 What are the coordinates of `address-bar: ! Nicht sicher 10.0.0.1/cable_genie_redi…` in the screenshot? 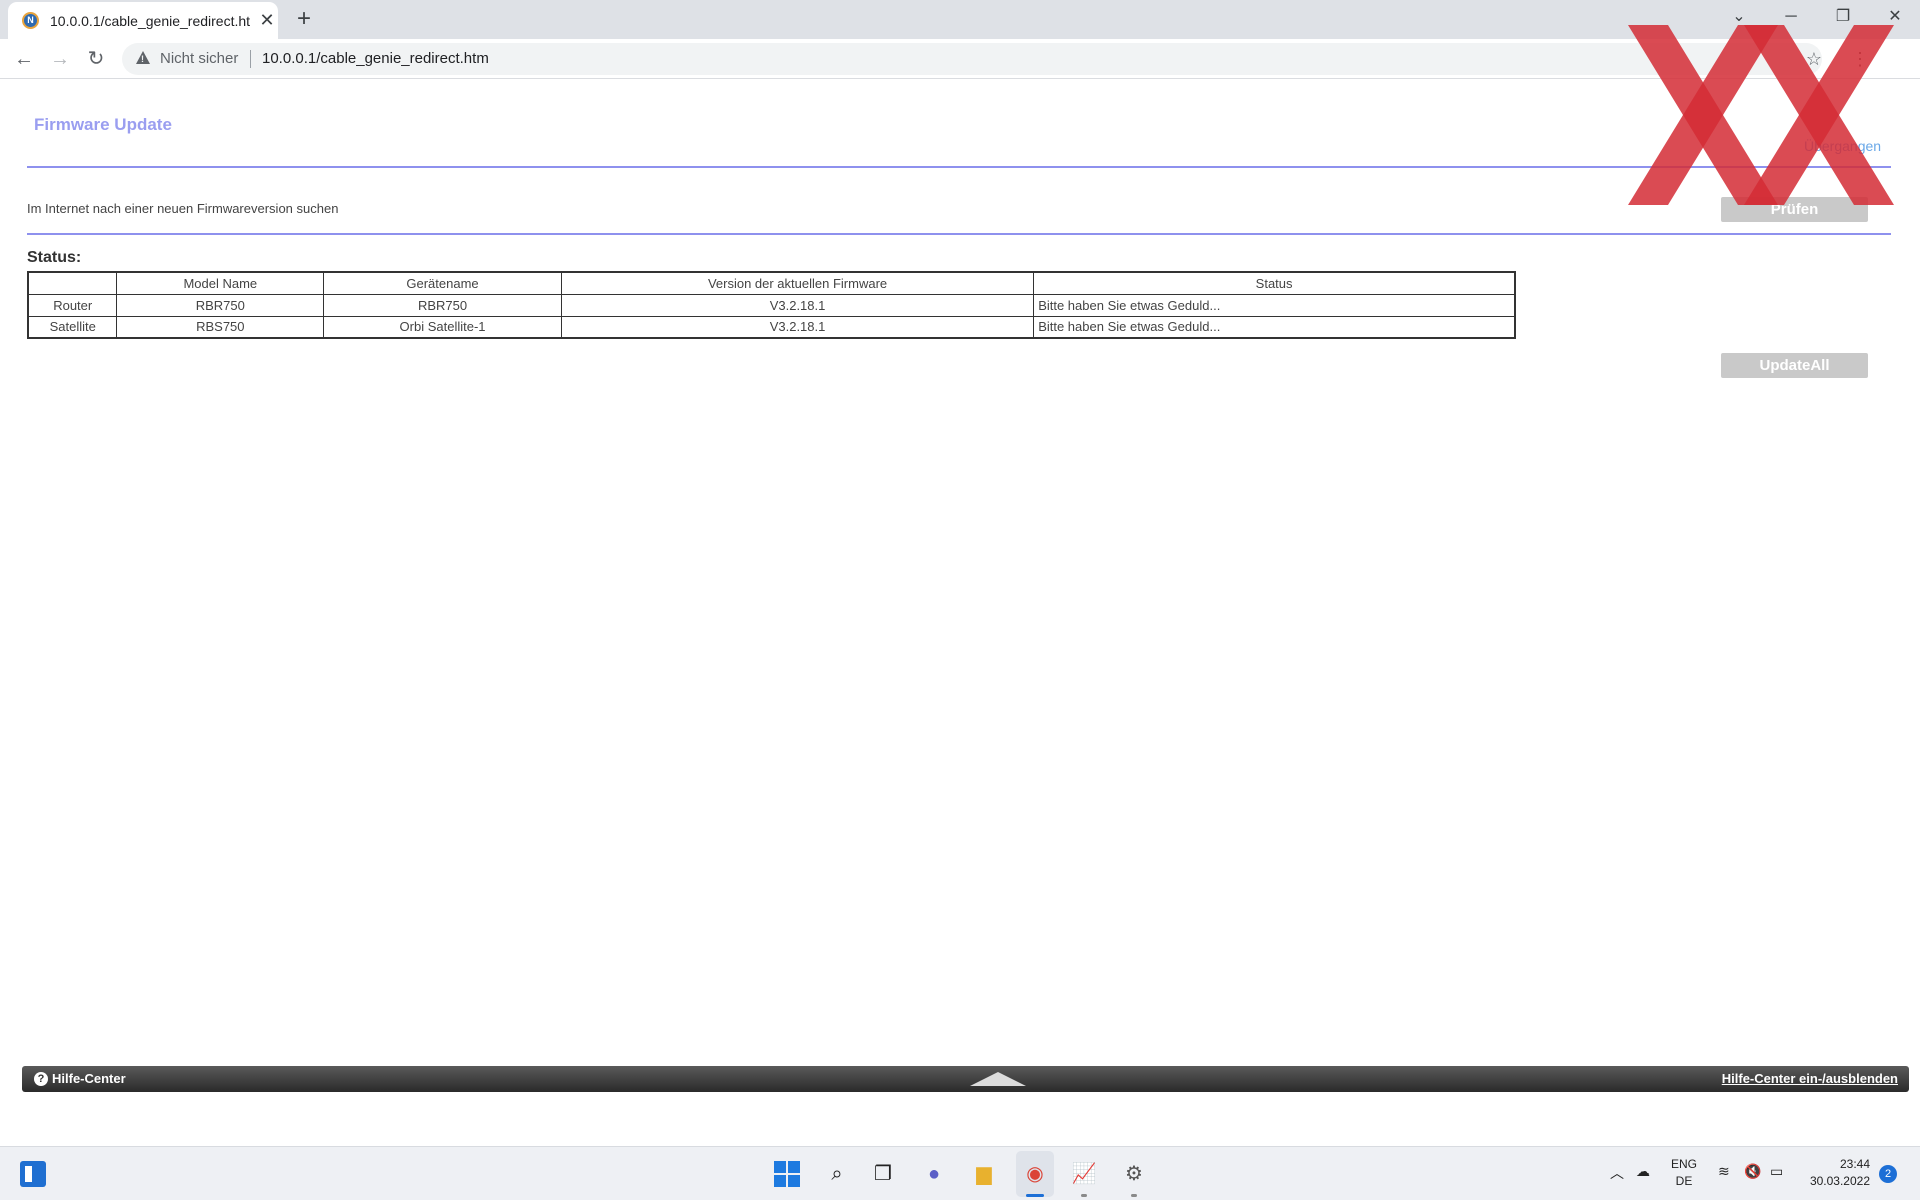 It's located at (972, 59).